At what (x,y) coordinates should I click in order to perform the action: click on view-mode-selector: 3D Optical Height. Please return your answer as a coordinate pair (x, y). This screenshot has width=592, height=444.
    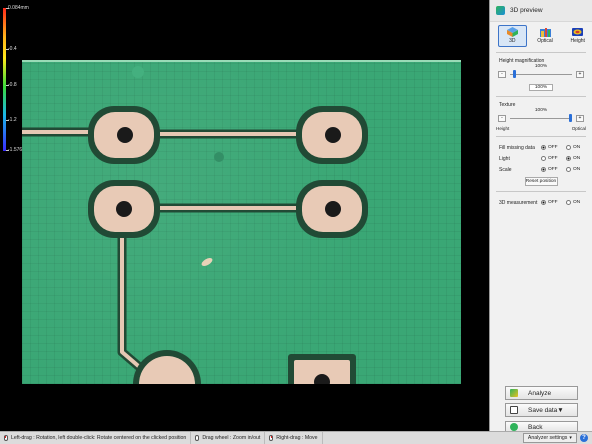
    Looking at the image, I should click on (541, 34).